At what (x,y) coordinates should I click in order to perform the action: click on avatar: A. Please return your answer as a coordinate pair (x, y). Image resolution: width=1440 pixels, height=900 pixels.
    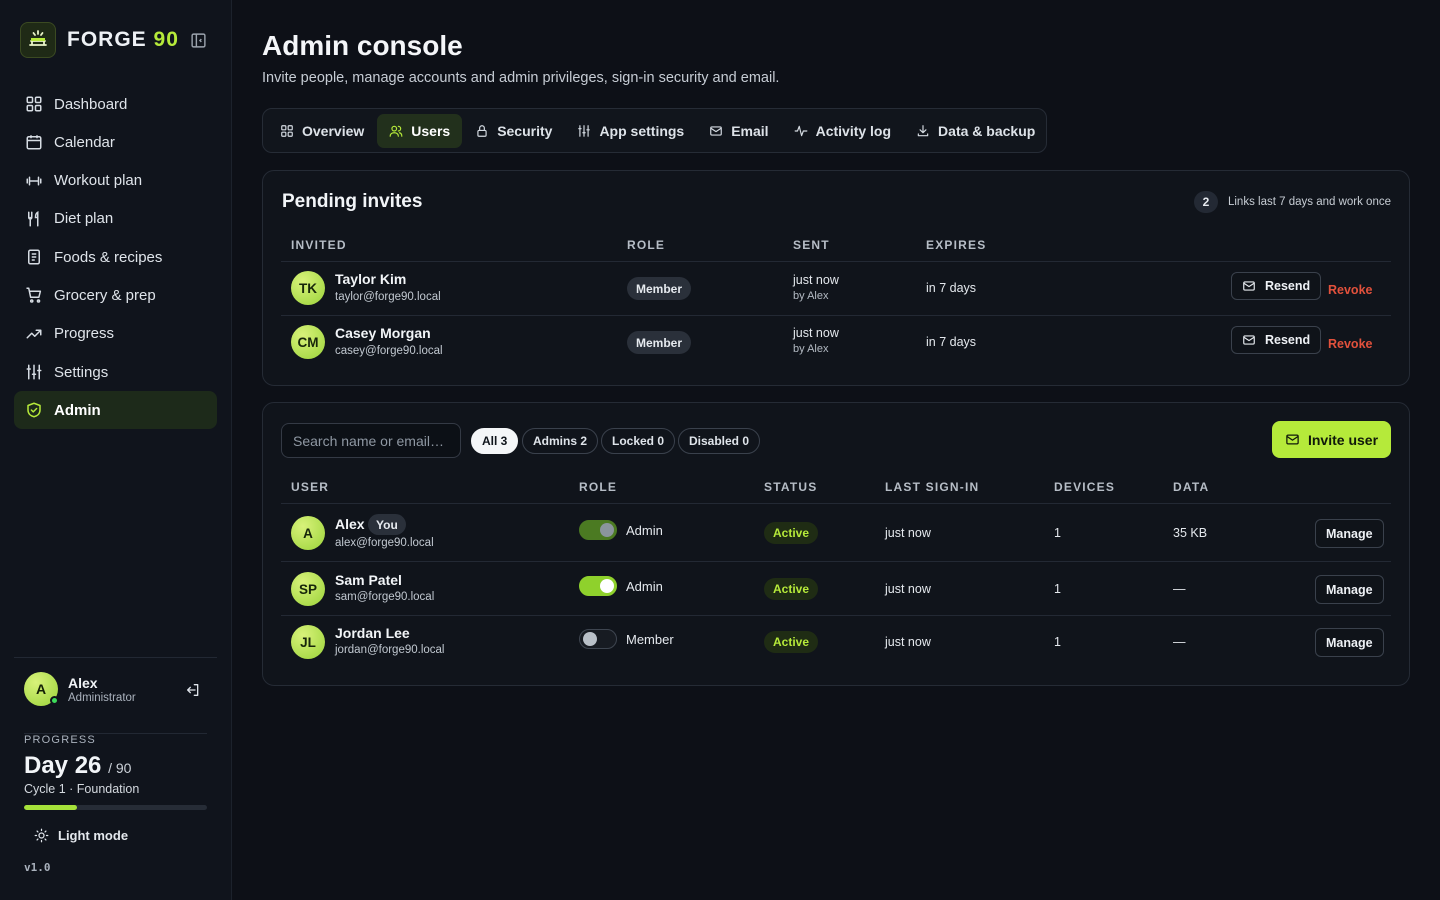
    Looking at the image, I should click on (41, 689).